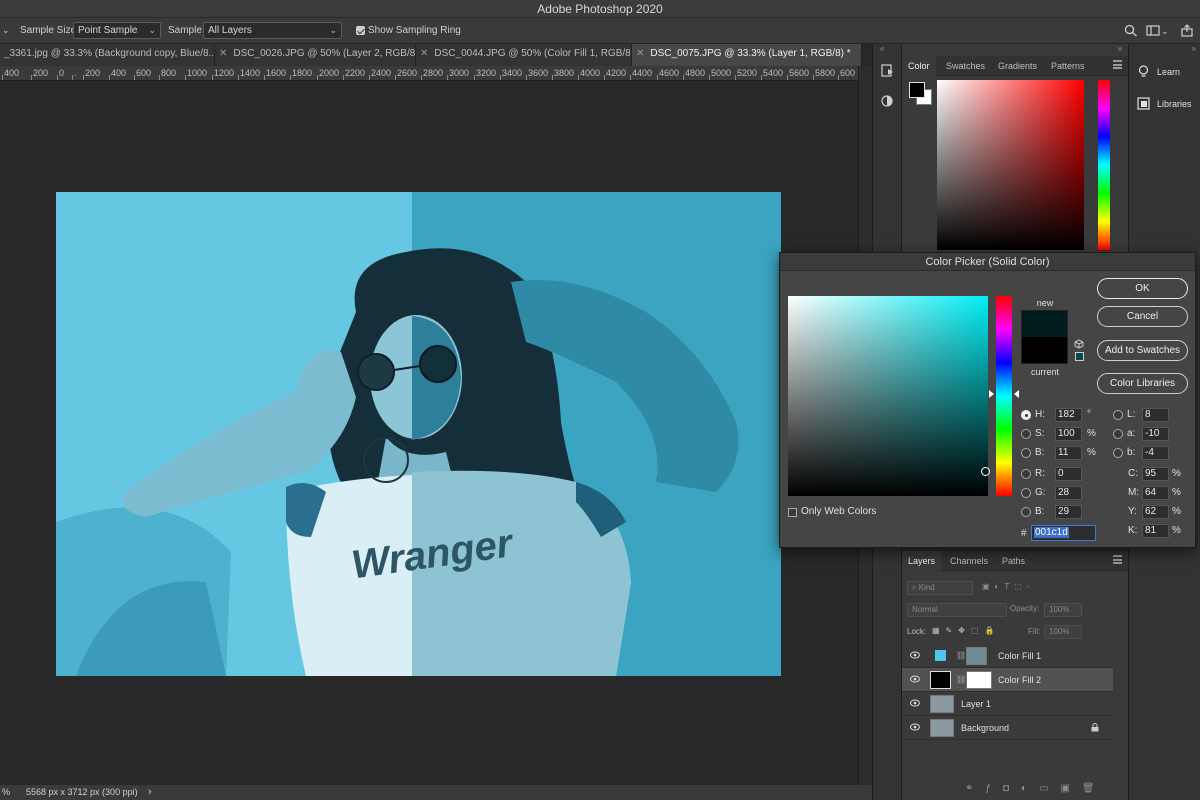  I want to click on layer-filter-icons: ▣◐T⬚▫, so click(1037, 591).